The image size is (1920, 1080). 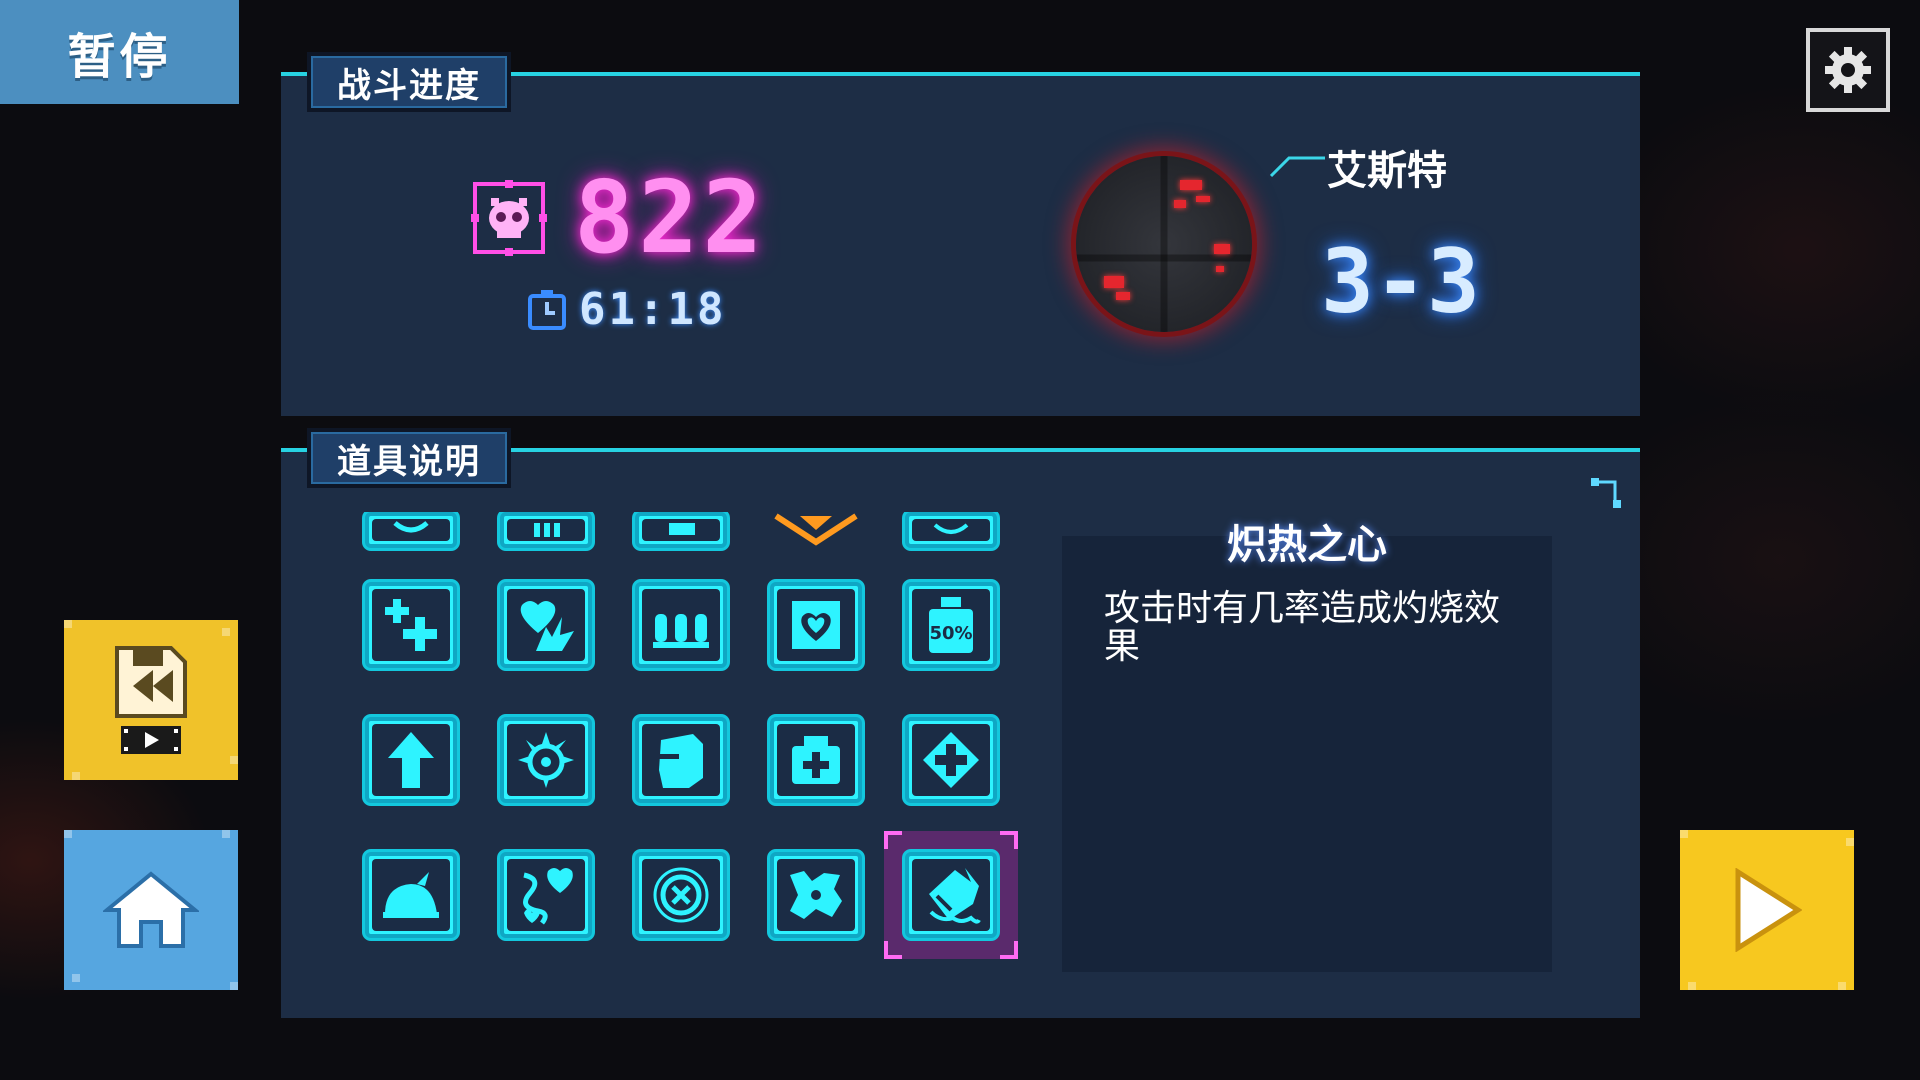 I want to click on item-book, so click(x=681, y=530).